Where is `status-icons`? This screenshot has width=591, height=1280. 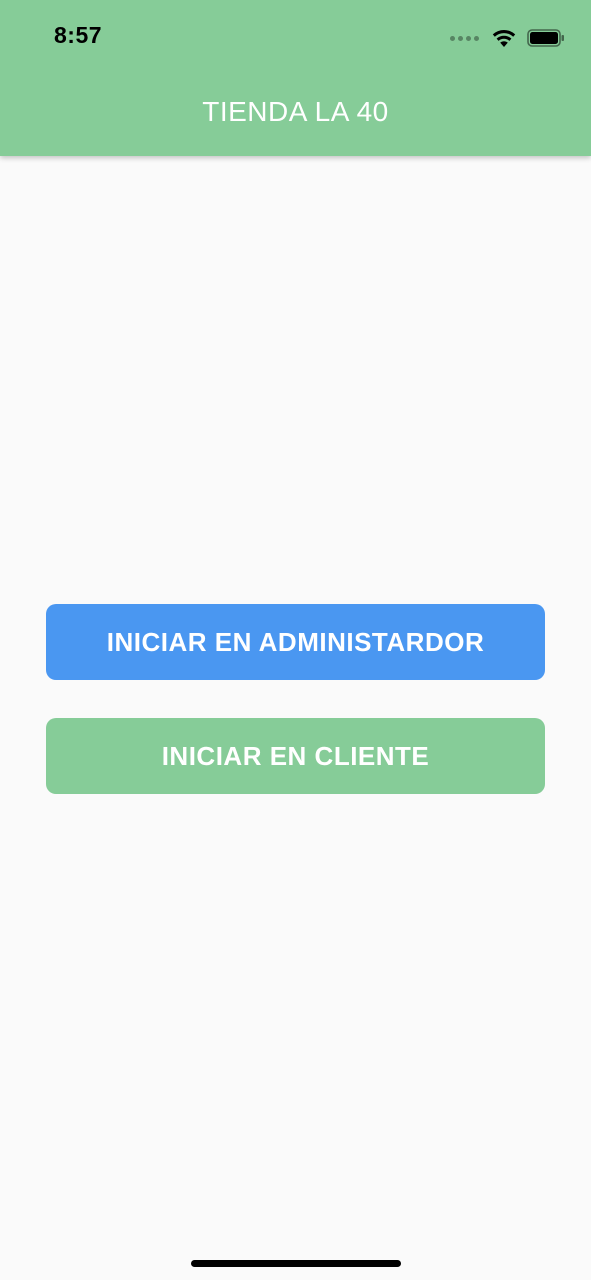 status-icons is located at coordinates (507, 38).